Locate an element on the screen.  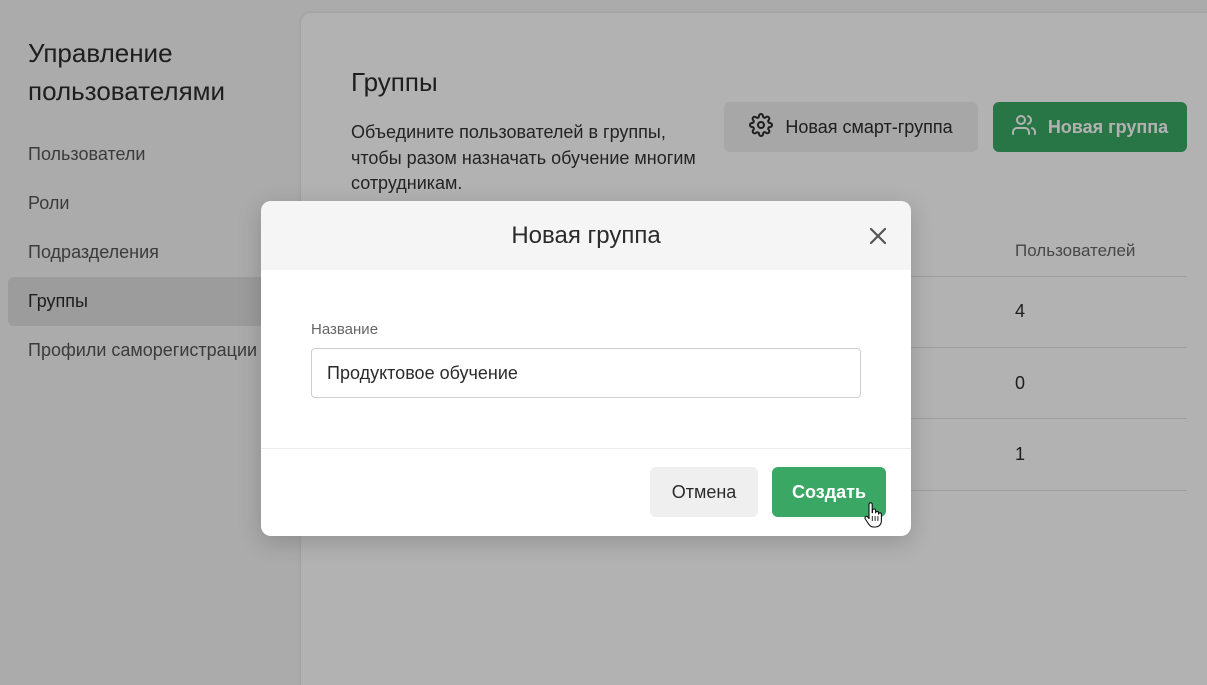
dialog-title: Новая группа is located at coordinates (586, 235).